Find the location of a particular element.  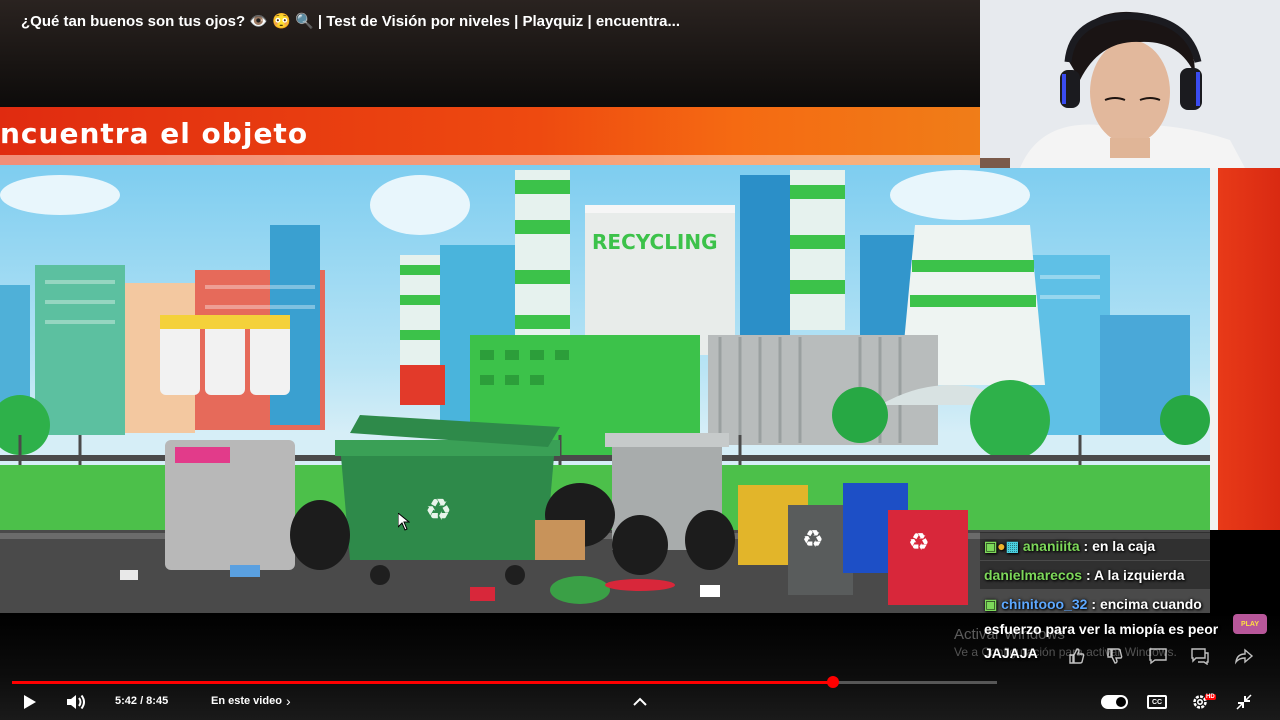

chat-message: ▣ chinitooo_32 : encima cuando is located at coordinates (1093, 604).